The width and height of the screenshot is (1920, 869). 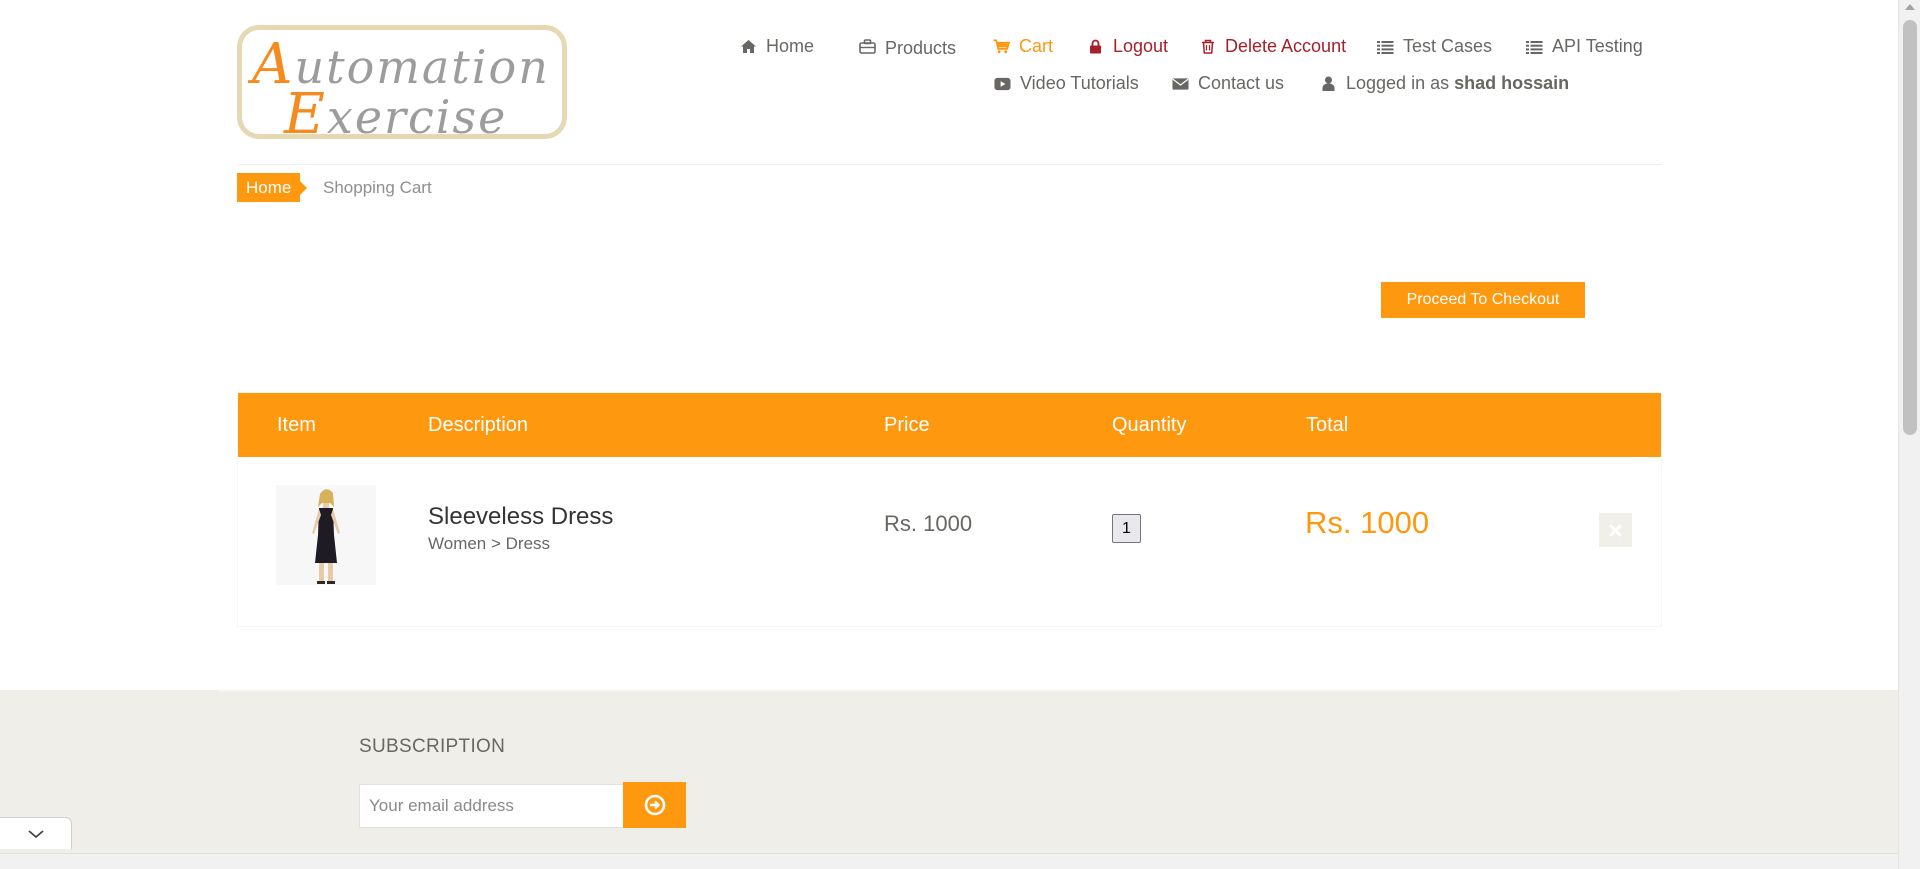 What do you see at coordinates (1483, 300) in the screenshot?
I see `proceed-to-checkout-button: Proceed To Checkout` at bounding box center [1483, 300].